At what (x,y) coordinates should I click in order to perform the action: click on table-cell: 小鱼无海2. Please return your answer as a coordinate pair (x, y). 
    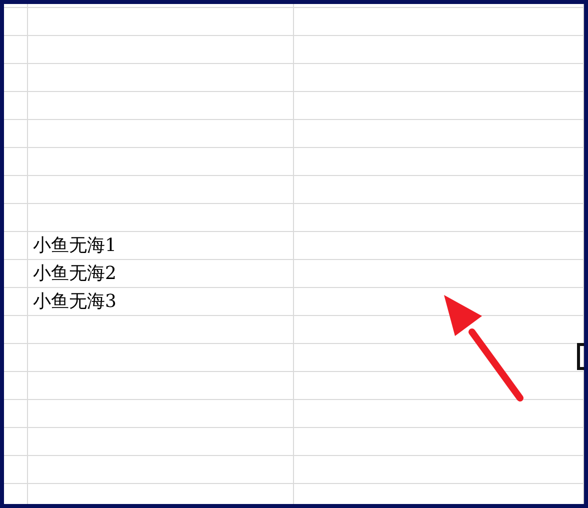
    Looking at the image, I should click on (161, 274).